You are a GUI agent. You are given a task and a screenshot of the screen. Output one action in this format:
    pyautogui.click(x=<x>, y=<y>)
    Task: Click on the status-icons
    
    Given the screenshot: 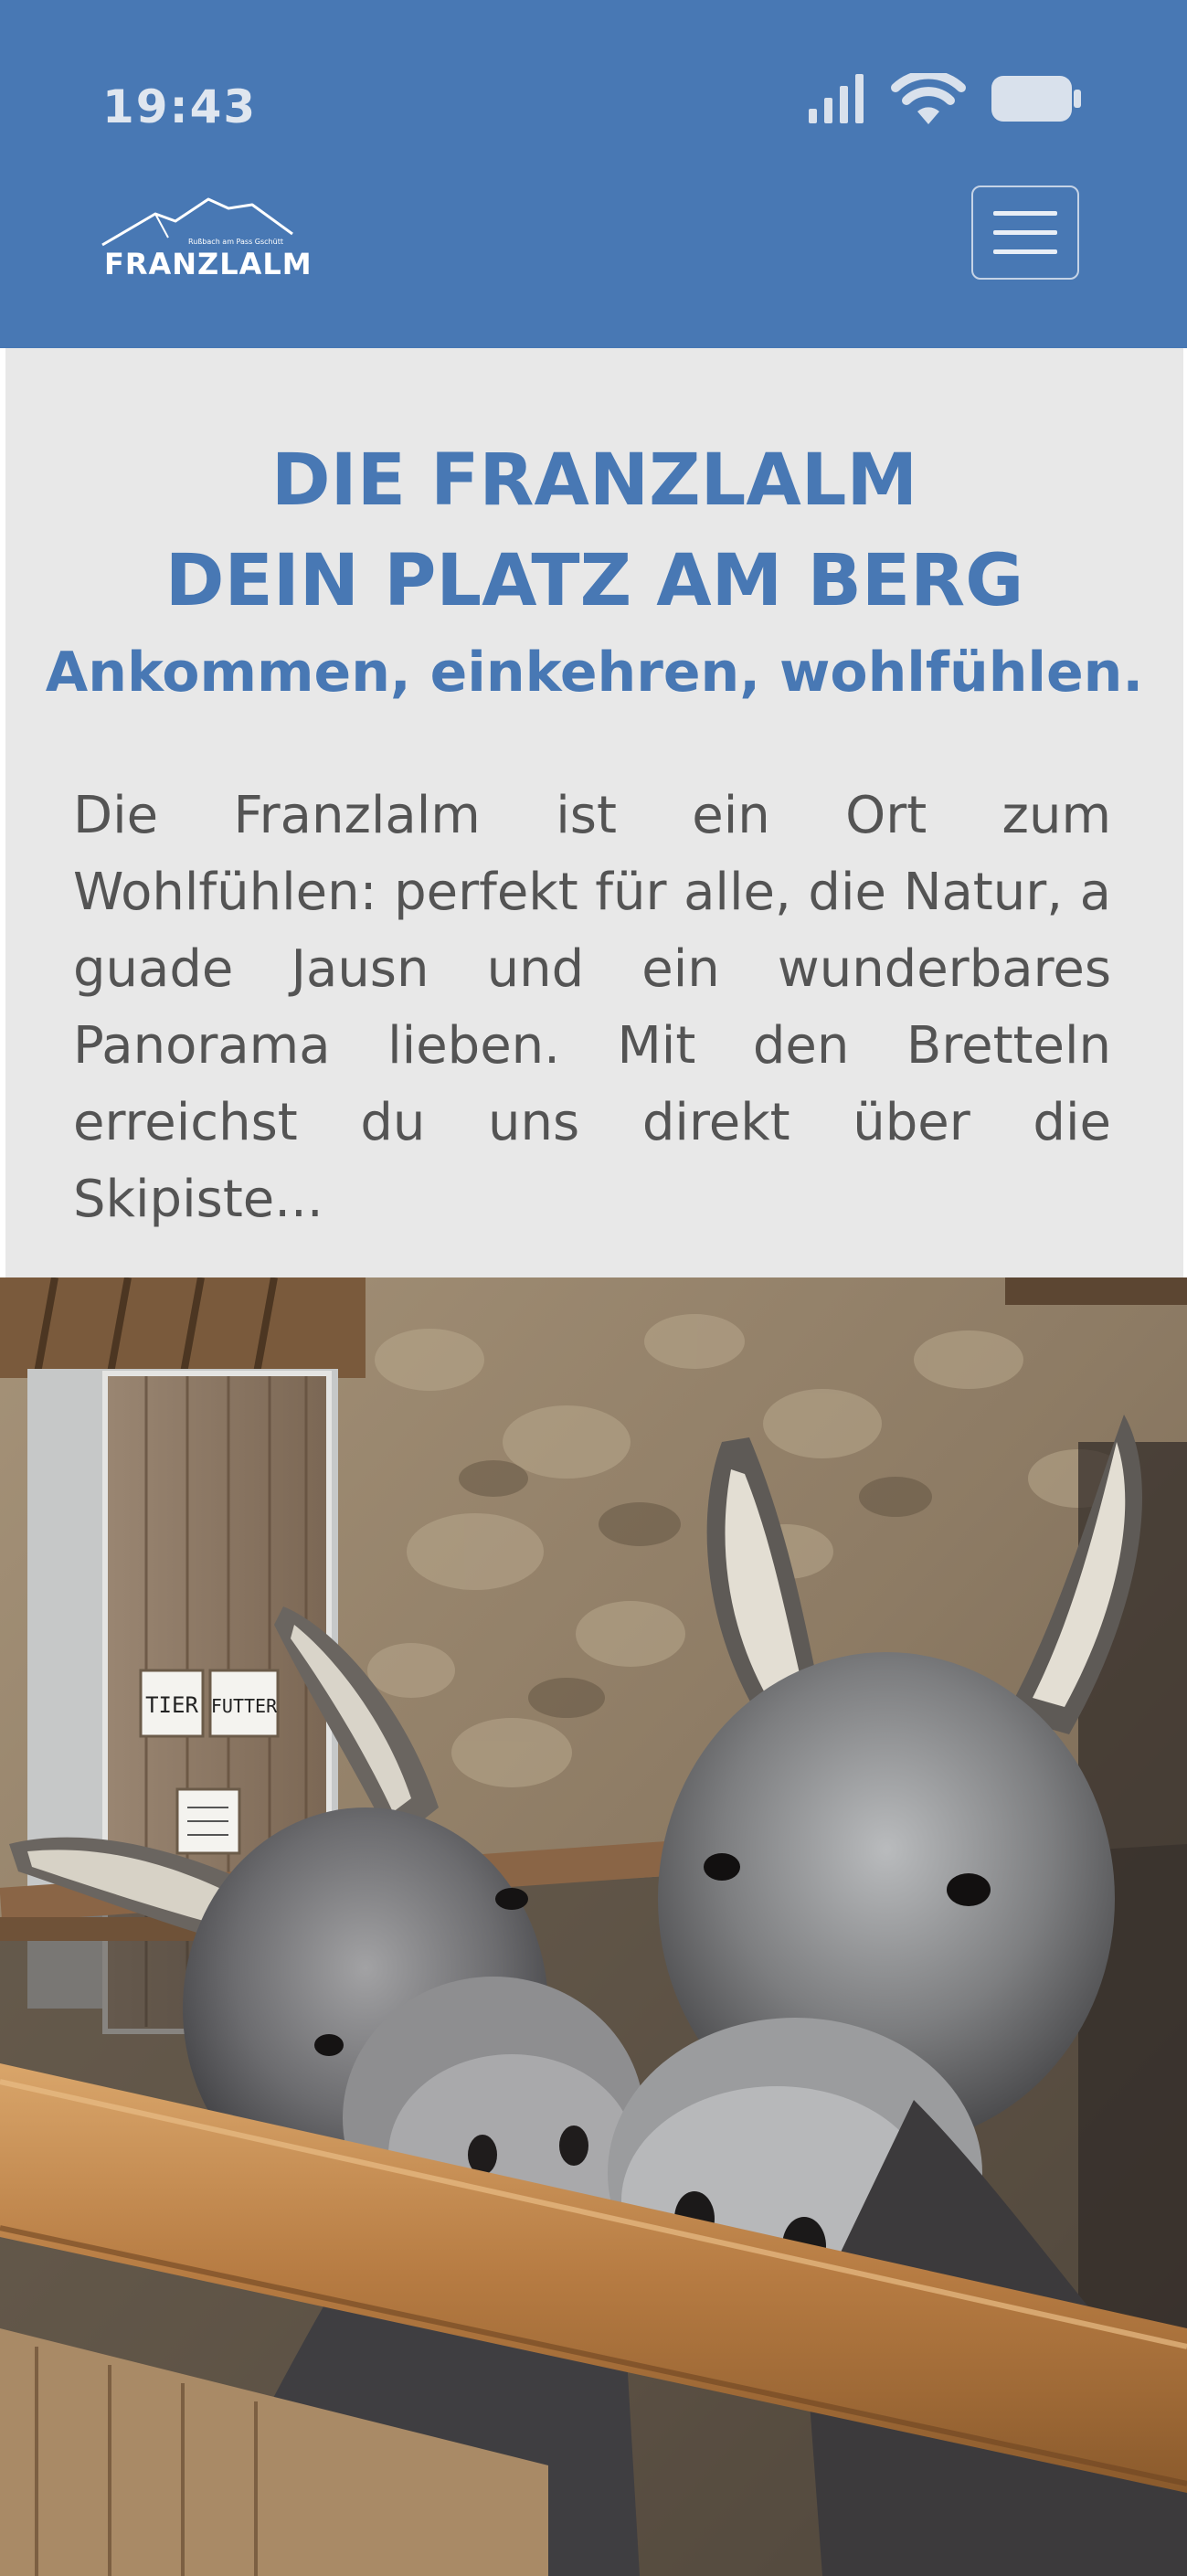 What is the action you would take?
    pyautogui.click(x=945, y=98)
    